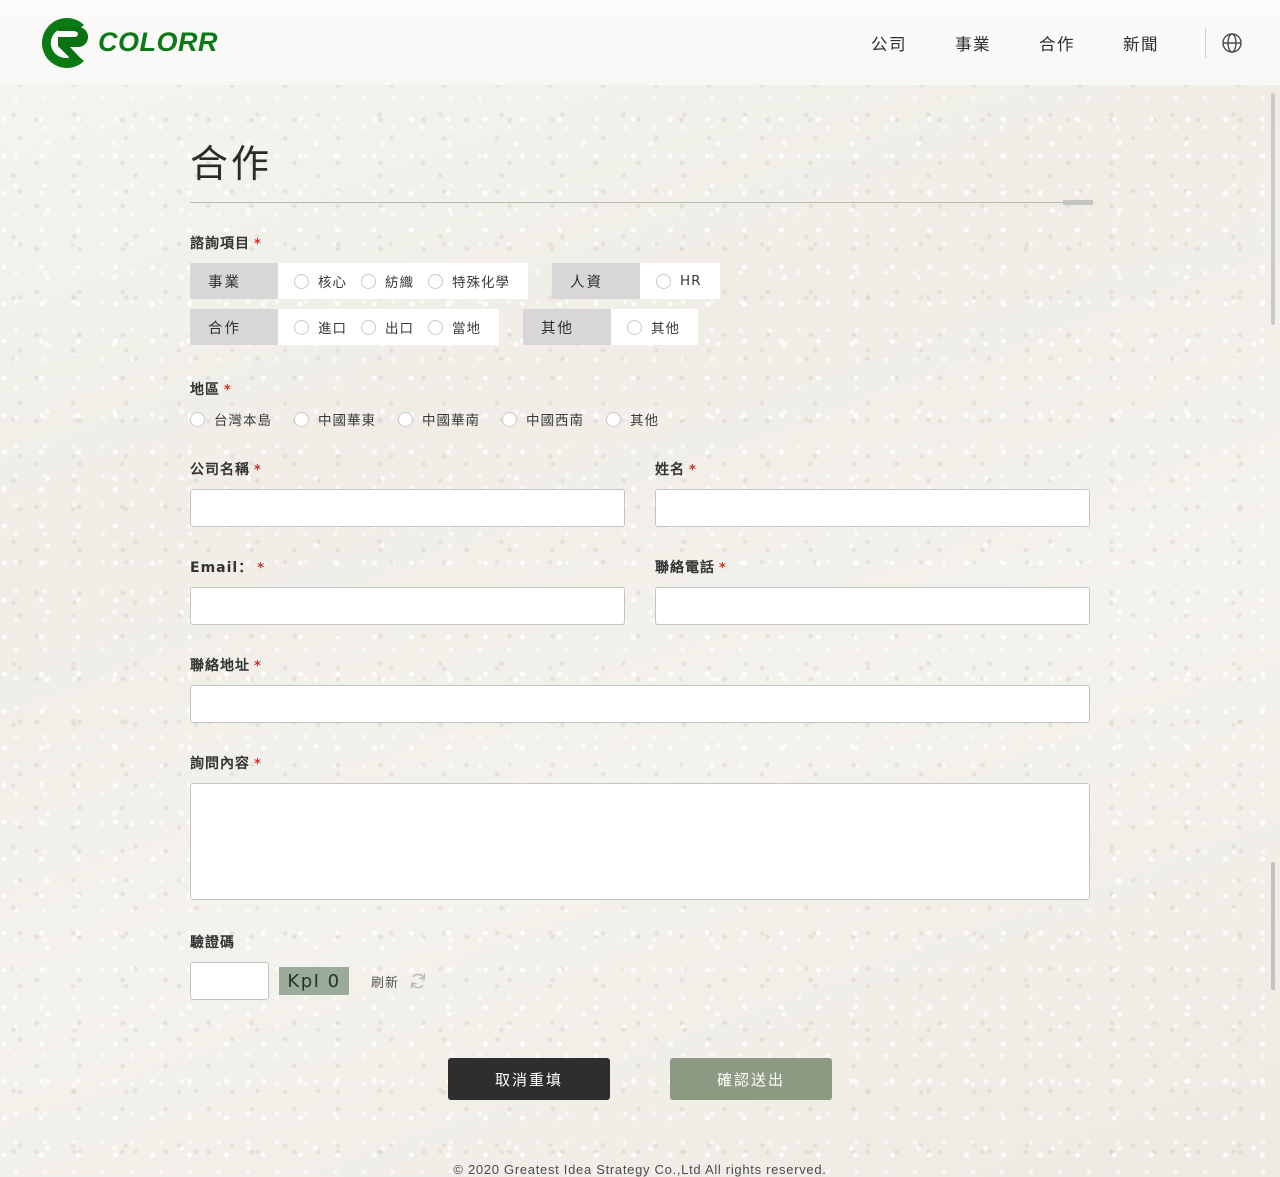 The image size is (1280, 1177). What do you see at coordinates (407, 567) in the screenshot?
I see `email-label: Email： *` at bounding box center [407, 567].